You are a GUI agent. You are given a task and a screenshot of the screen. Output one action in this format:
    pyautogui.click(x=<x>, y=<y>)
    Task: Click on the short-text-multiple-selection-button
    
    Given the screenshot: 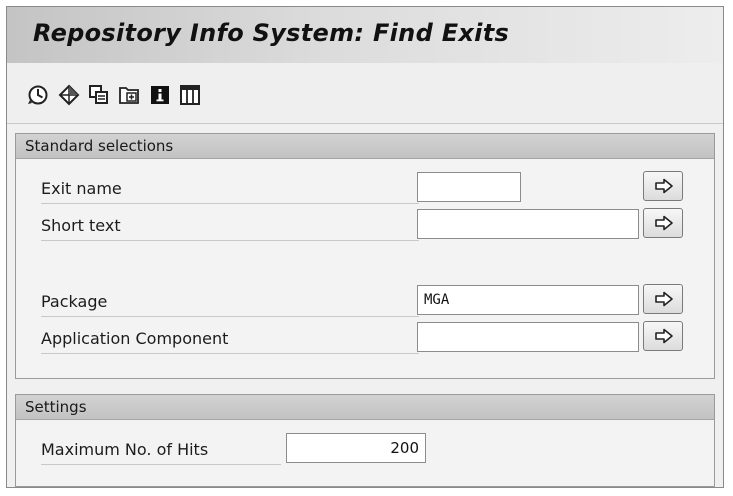 What is the action you would take?
    pyautogui.click(x=663, y=223)
    